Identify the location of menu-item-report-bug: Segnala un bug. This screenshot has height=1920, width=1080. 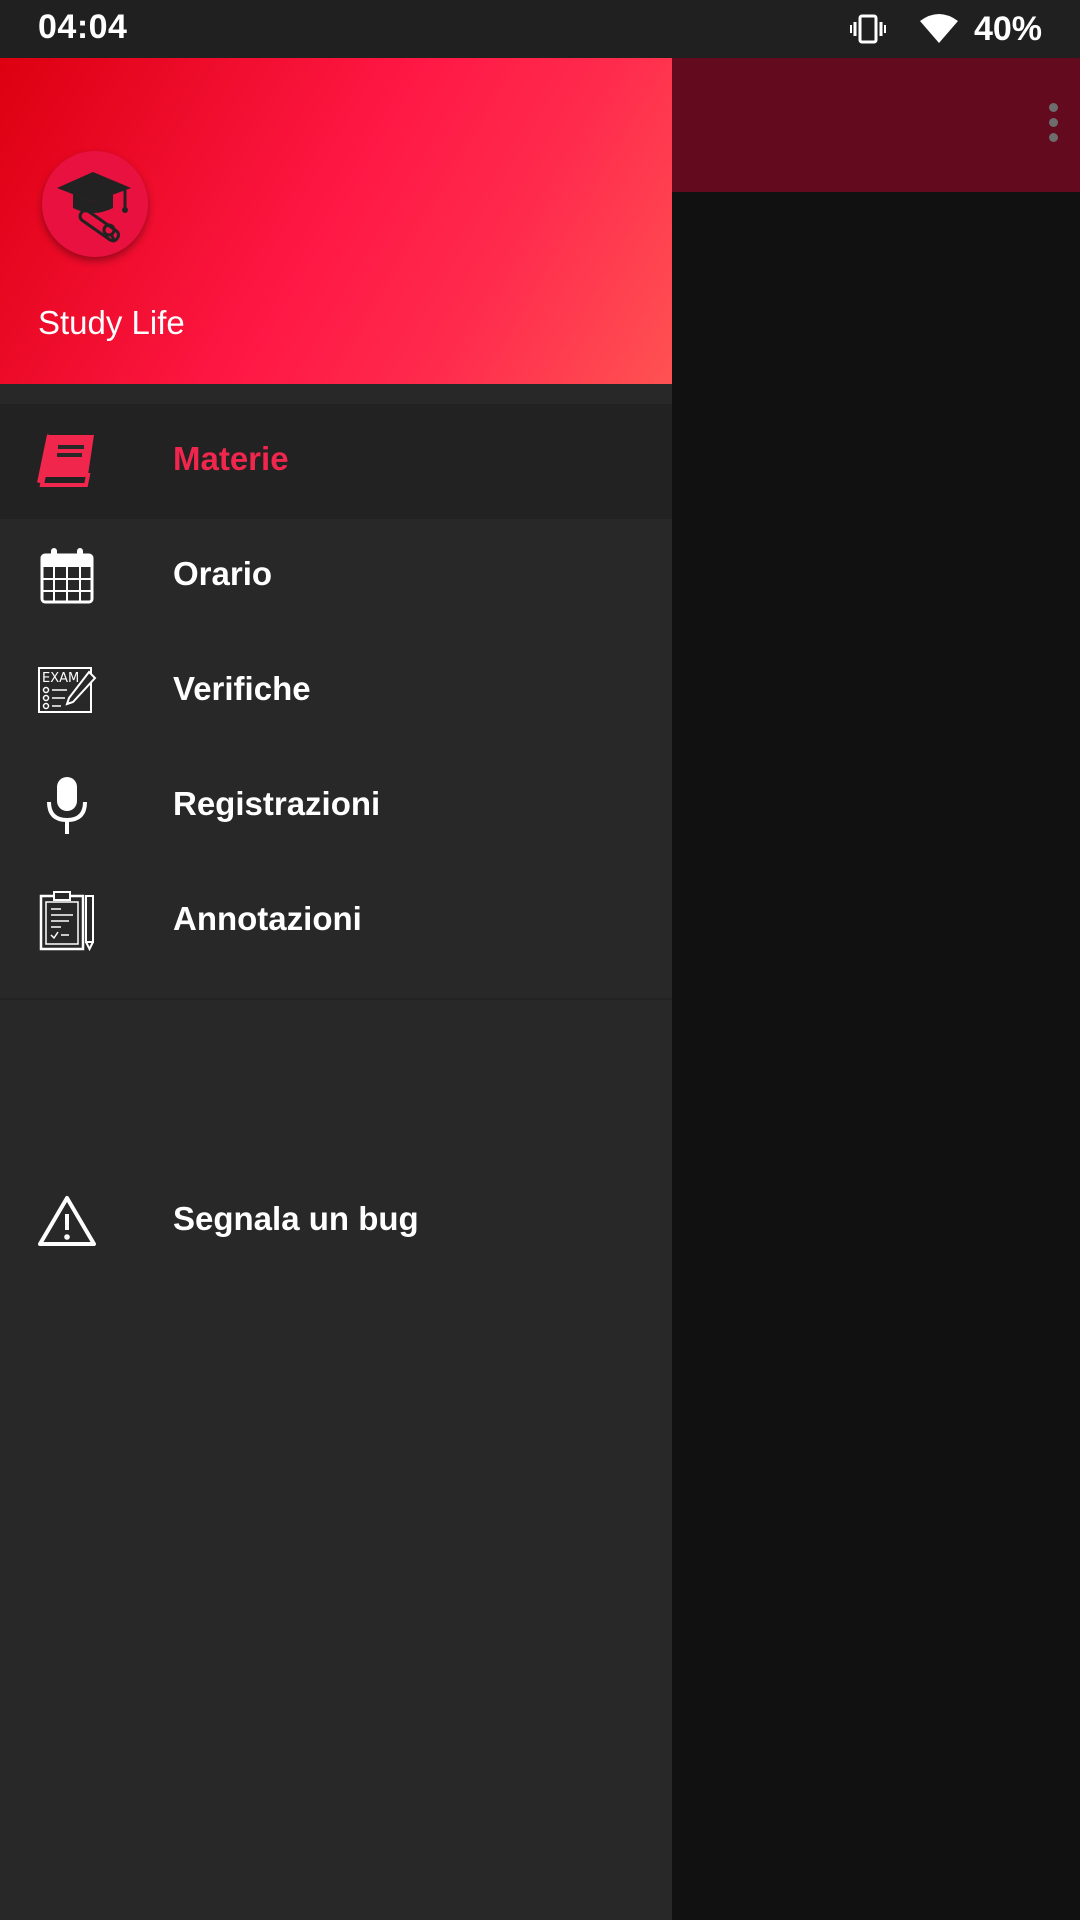
(336, 1221).